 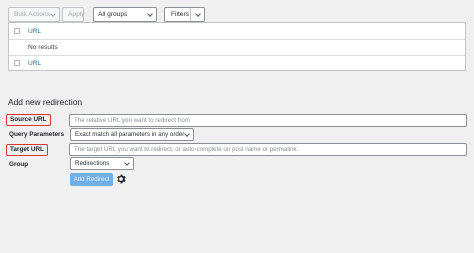 What do you see at coordinates (180, 14) in the screenshot?
I see `filters-label: Filters` at bounding box center [180, 14].